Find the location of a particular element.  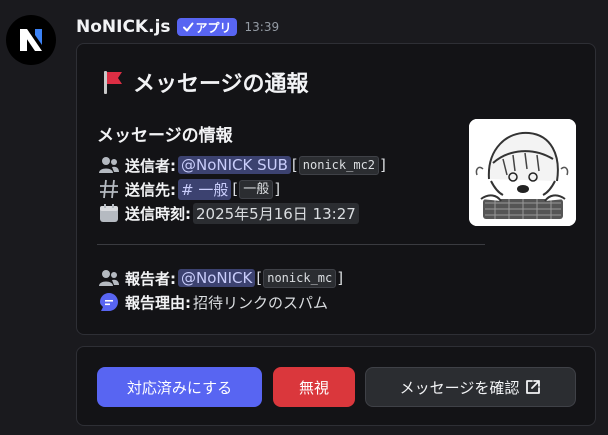

verified-check-icon is located at coordinates (188, 27).